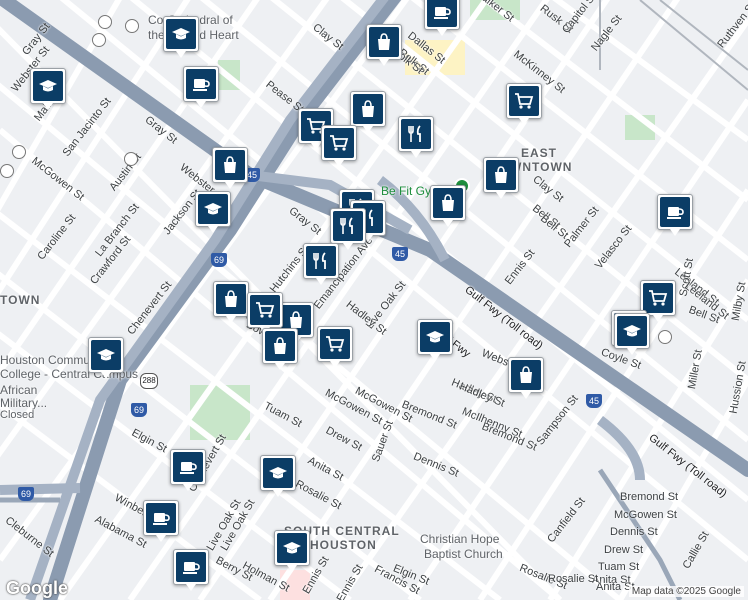  Describe the element at coordinates (18, 390) in the screenshot. I see `poi-label: African` at that location.